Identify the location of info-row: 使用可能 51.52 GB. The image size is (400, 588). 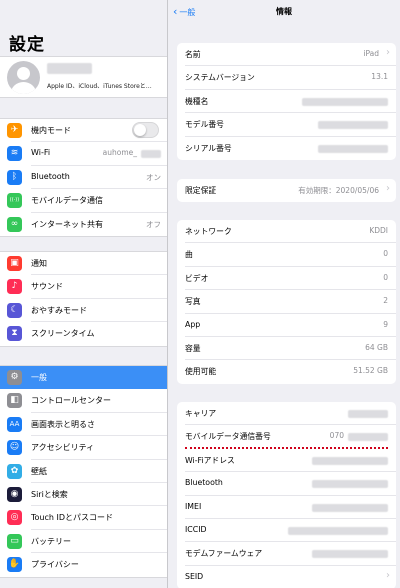
(286, 371).